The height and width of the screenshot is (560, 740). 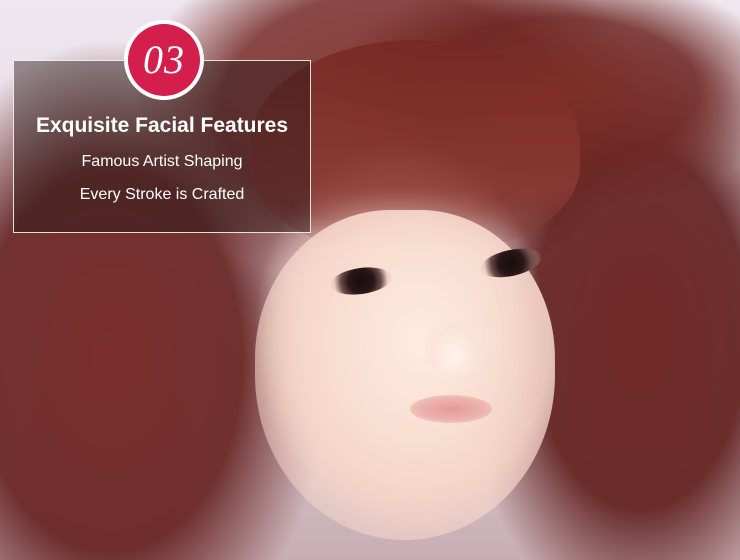 I want to click on step-number-badge: 03, so click(x=164, y=60).